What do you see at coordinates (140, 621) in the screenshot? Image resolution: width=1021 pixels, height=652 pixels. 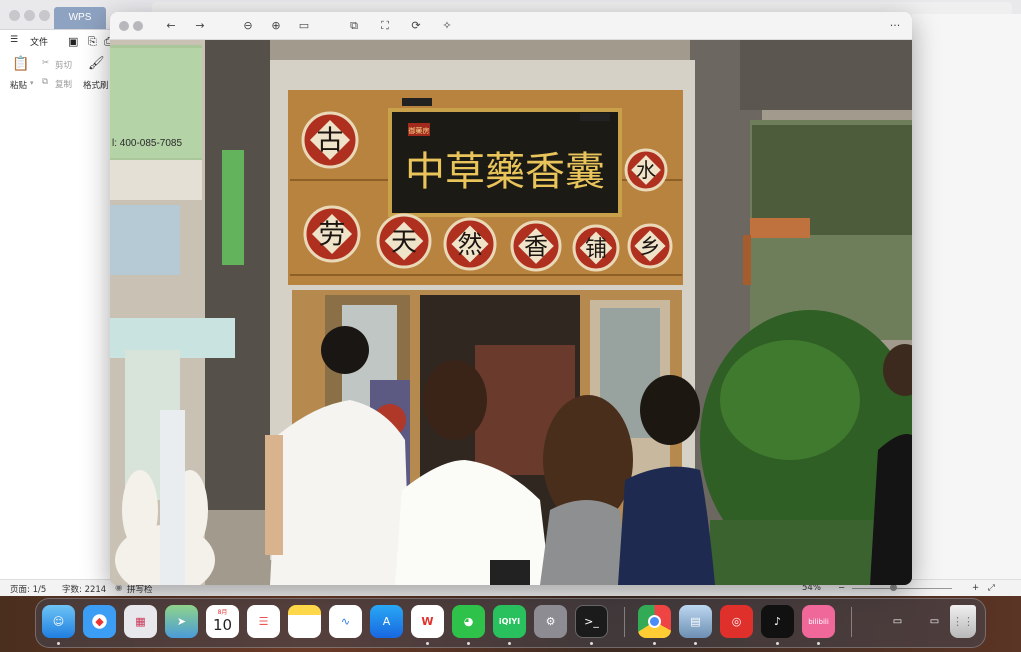 I see `launchpad-icon: ▦` at bounding box center [140, 621].